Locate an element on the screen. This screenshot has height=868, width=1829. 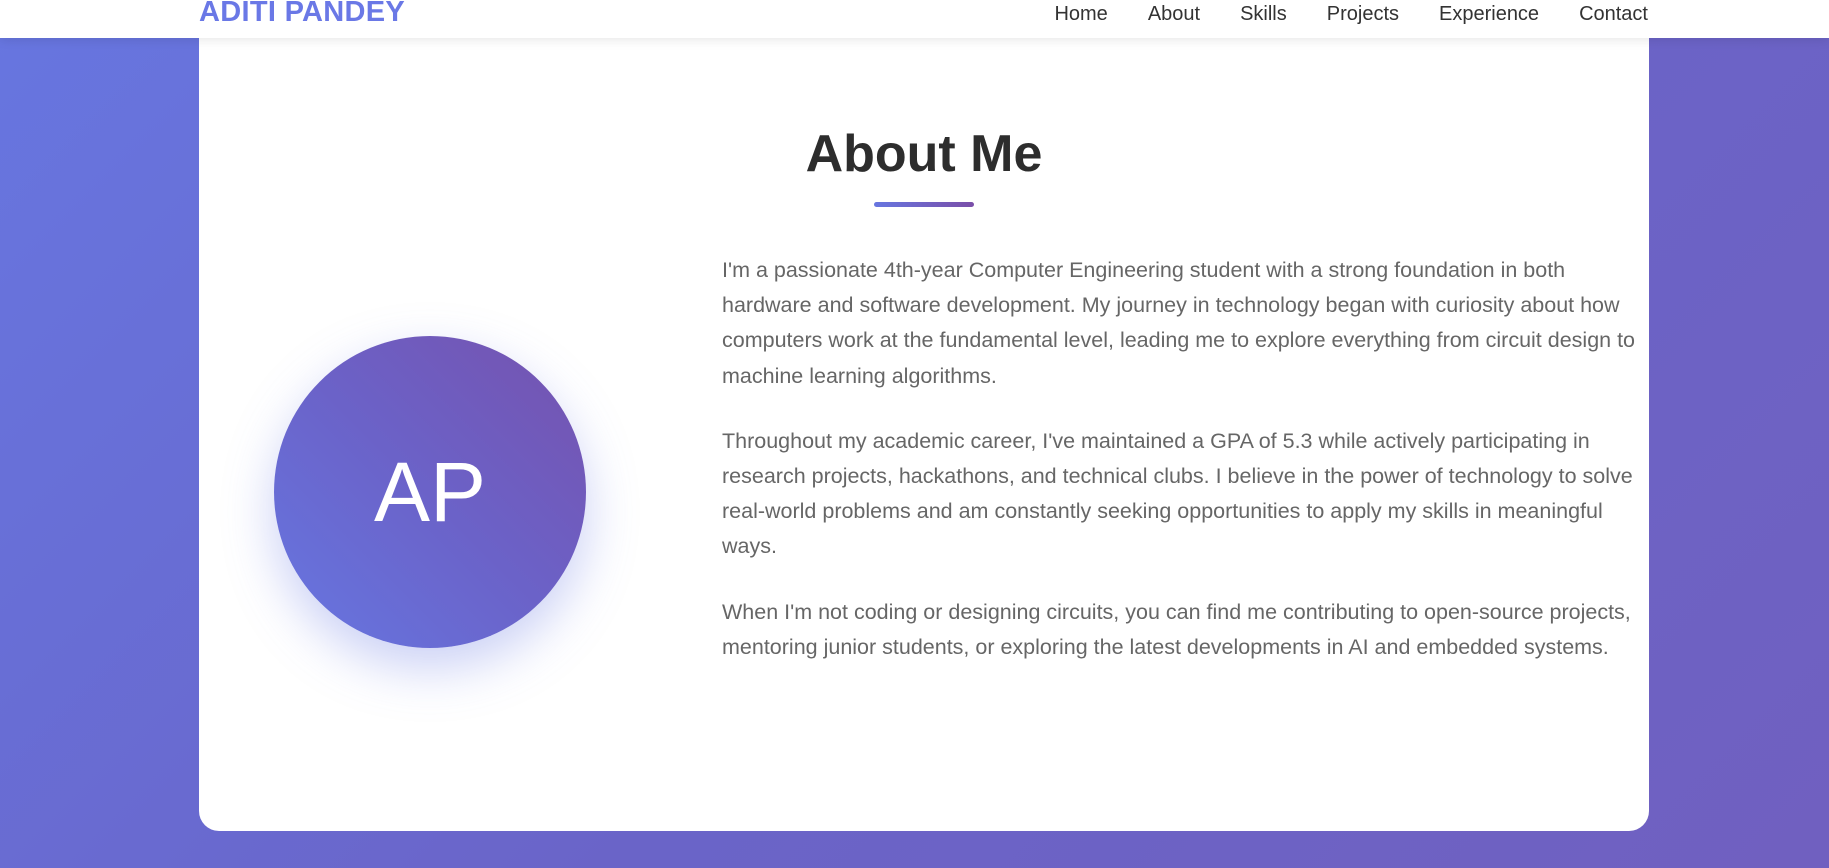
avatar: AP is located at coordinates (430, 492).